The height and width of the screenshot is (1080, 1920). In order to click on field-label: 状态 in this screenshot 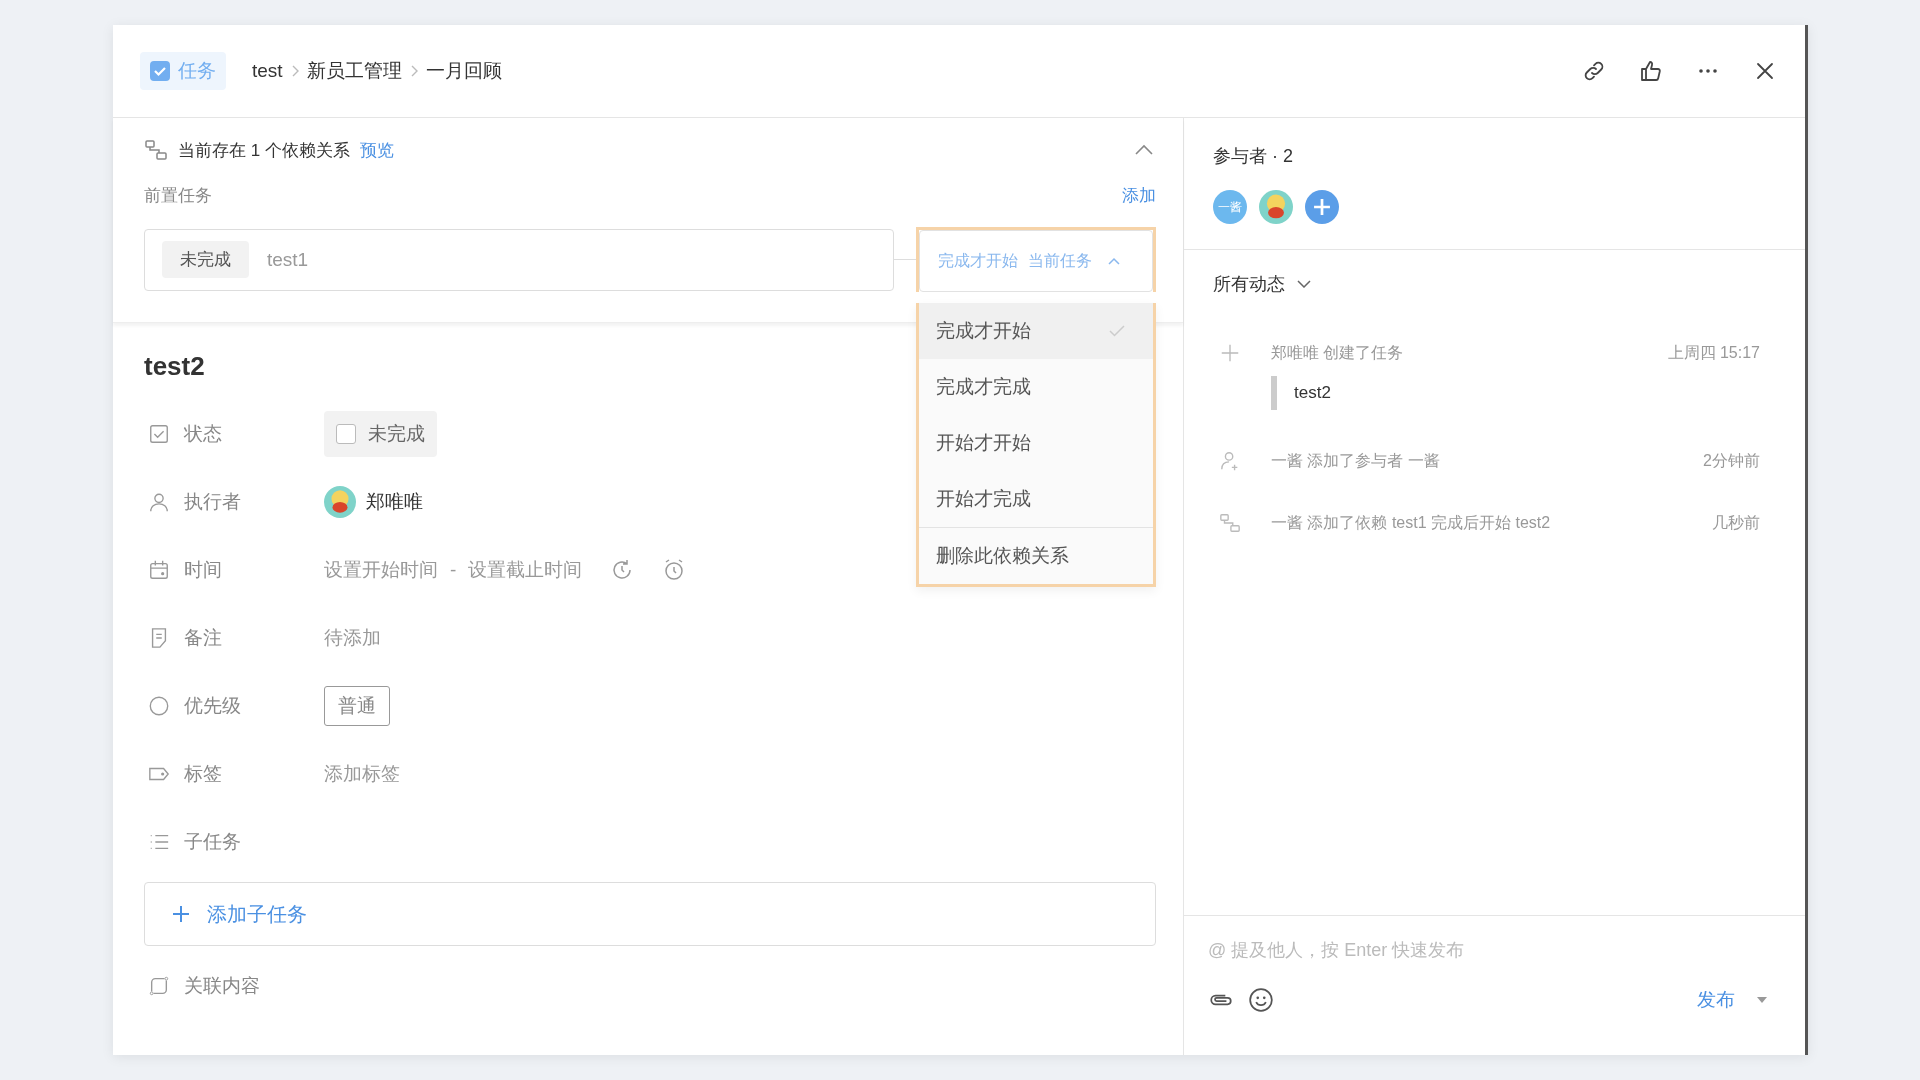, I will do `click(203, 434)`.